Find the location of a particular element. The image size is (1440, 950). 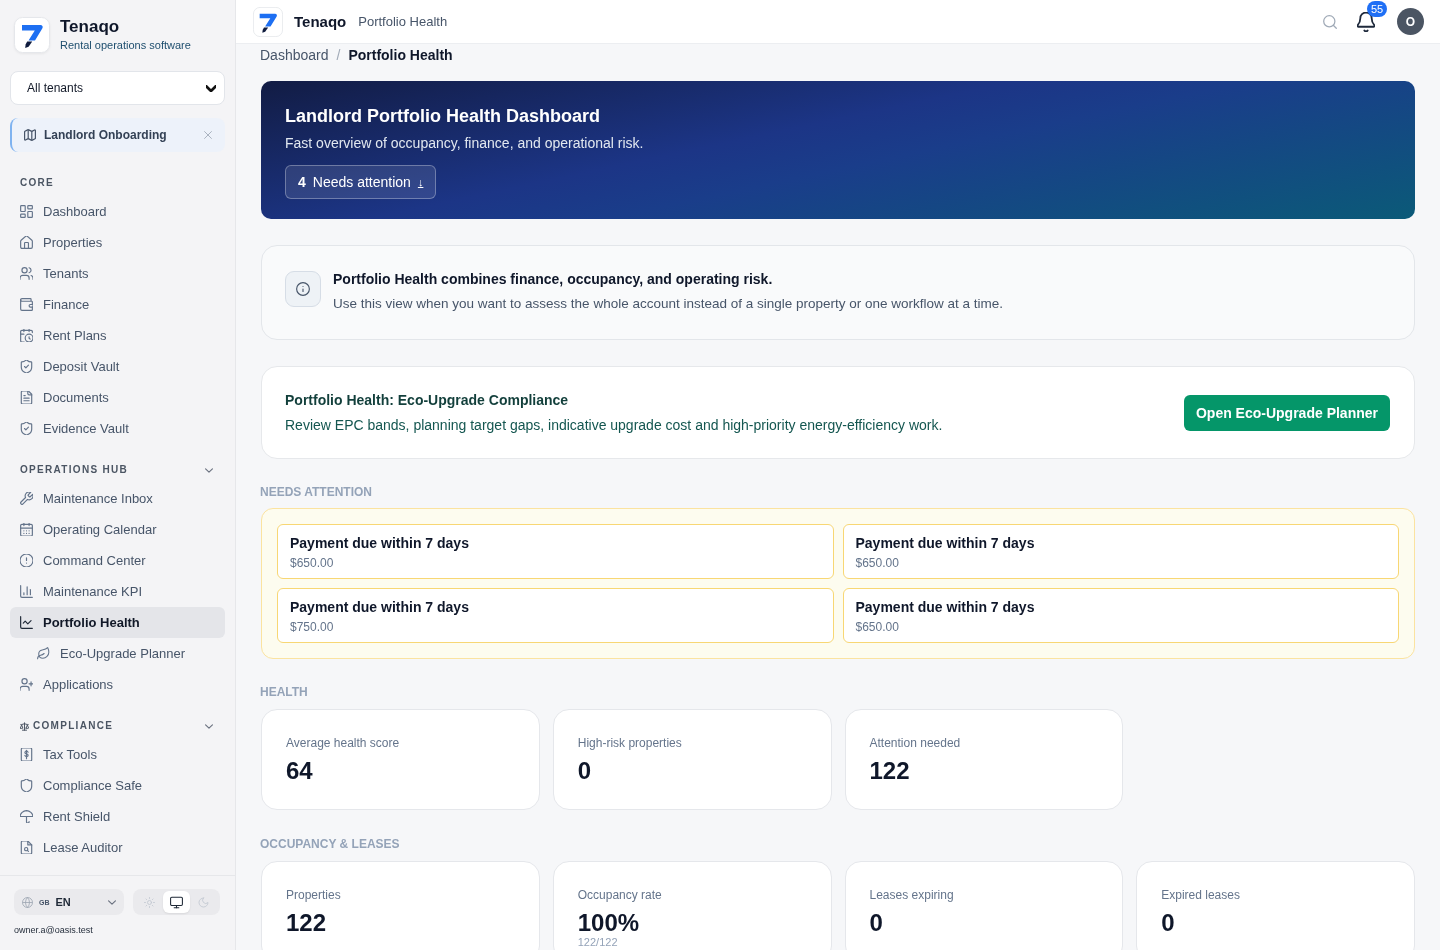

avatar: O is located at coordinates (1410, 21).